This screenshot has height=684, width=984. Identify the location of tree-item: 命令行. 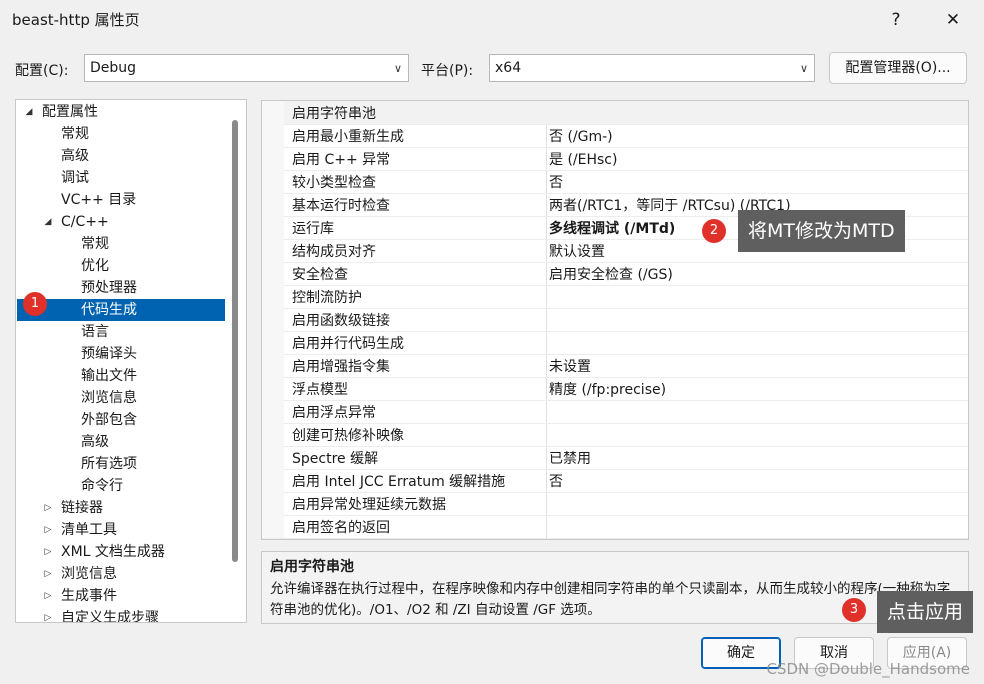
(121, 486).